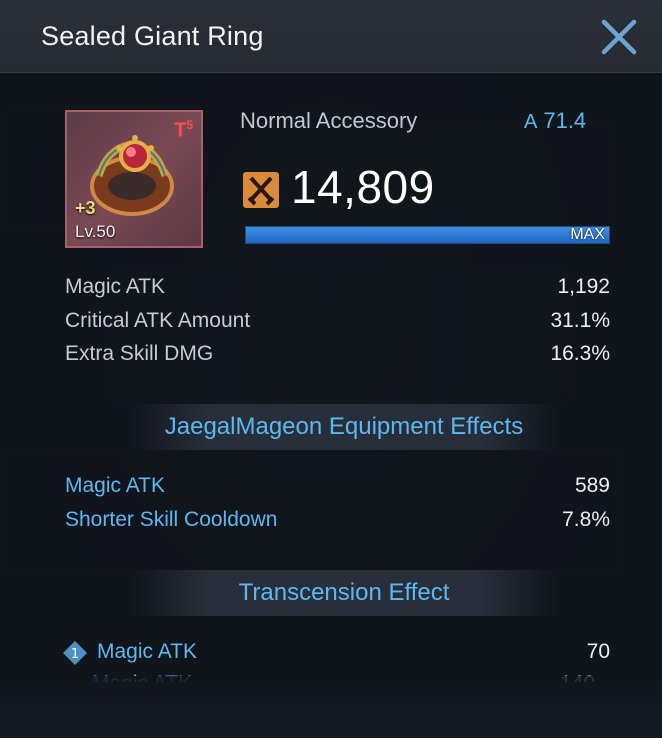  I want to click on stat-row: Magic ATK 1,192, so click(337, 289).